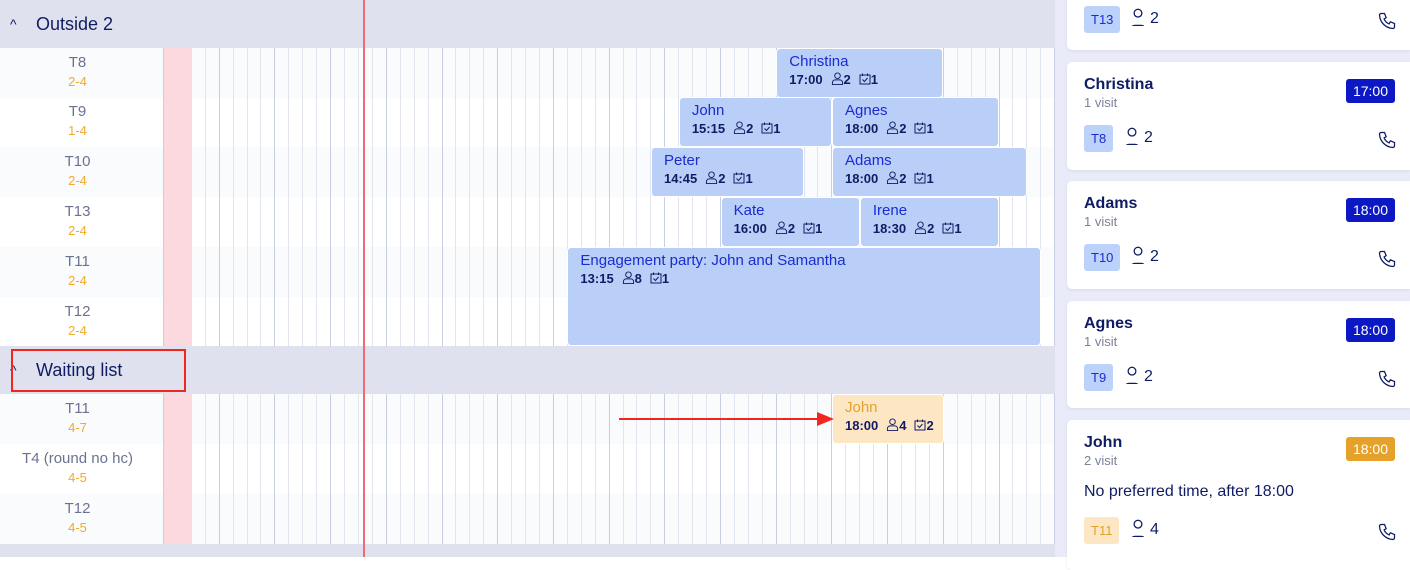 This screenshot has height=570, width=1410. I want to click on booking-block: Christina 17:00 2 1, so click(860, 73).